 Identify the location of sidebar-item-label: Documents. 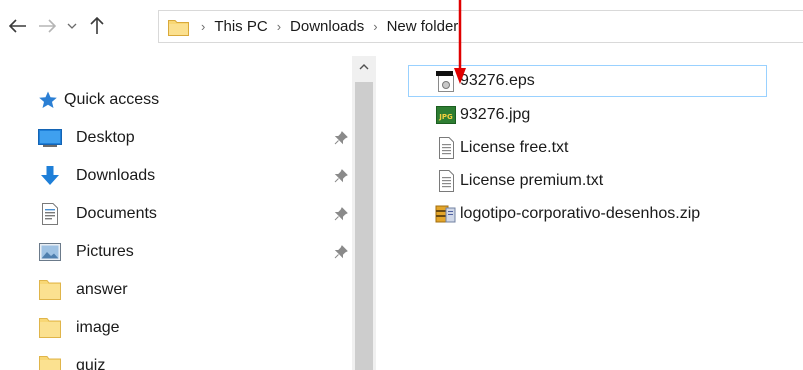
(116, 213).